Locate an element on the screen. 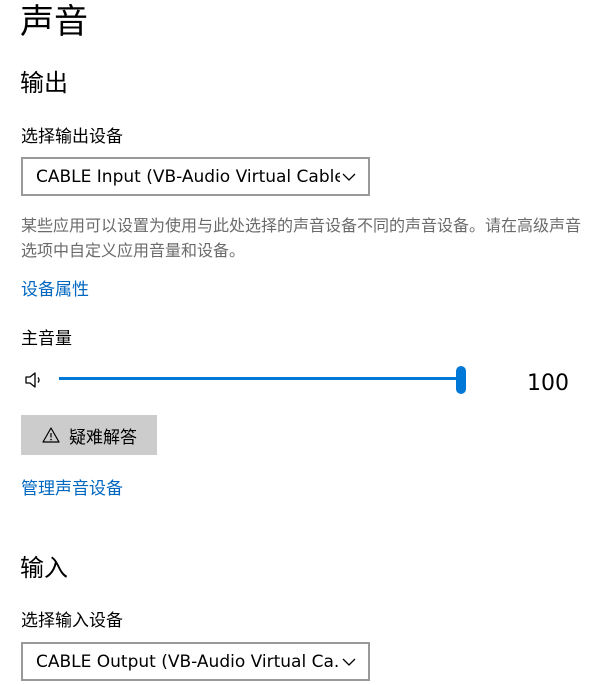 The height and width of the screenshot is (685, 616). warning-icon is located at coordinates (51, 435).